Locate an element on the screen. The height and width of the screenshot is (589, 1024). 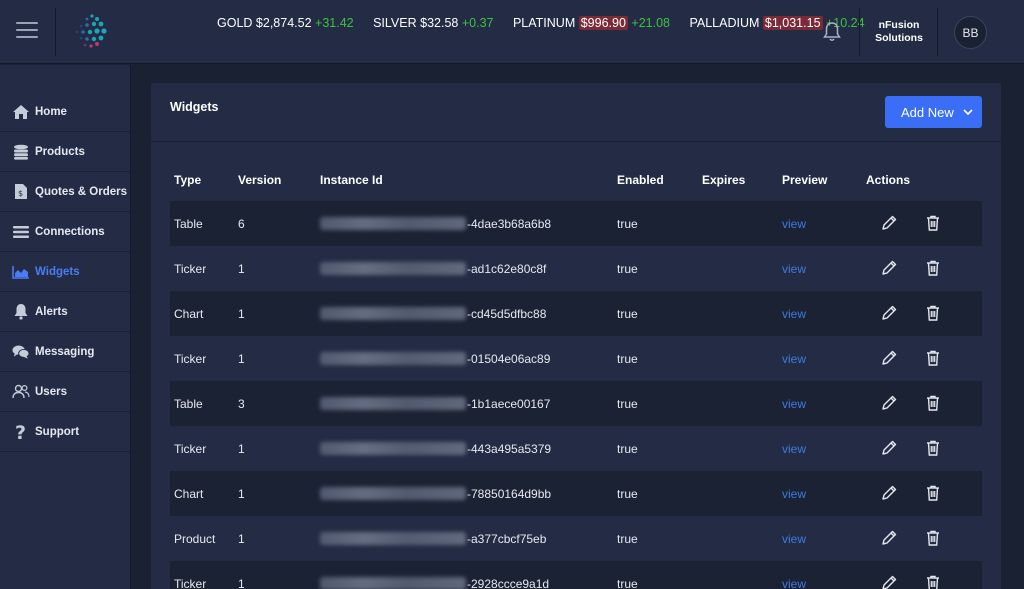
sidebar-item-label: Messaging is located at coordinates (65, 351).